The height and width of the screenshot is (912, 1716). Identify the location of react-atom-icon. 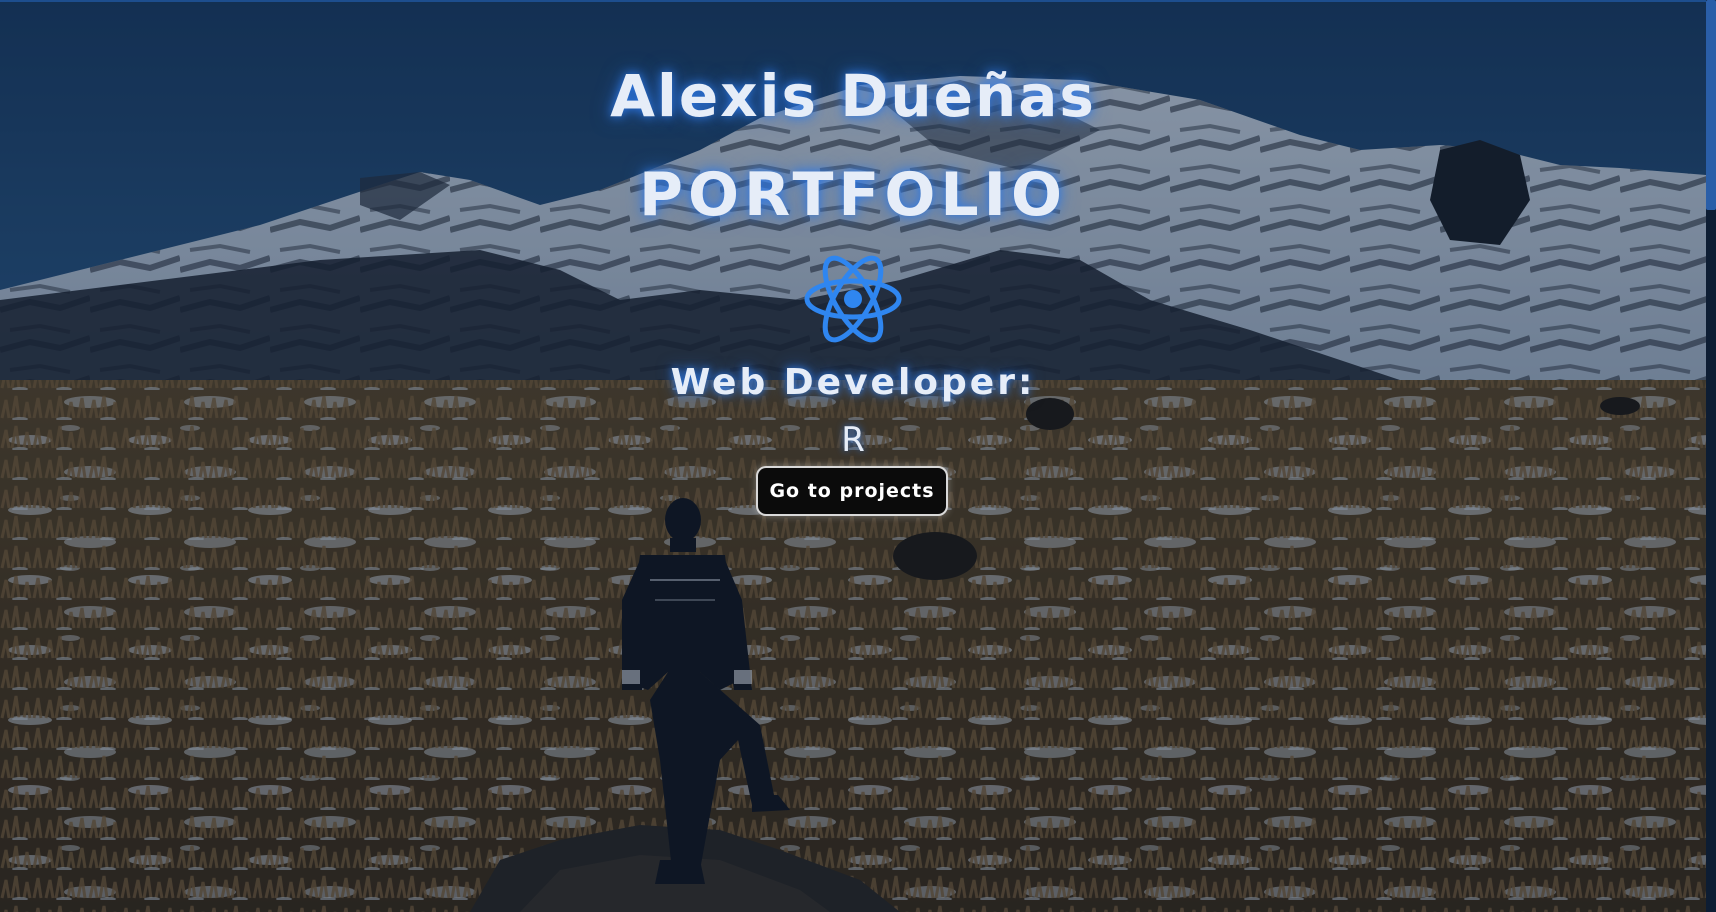
(853, 299).